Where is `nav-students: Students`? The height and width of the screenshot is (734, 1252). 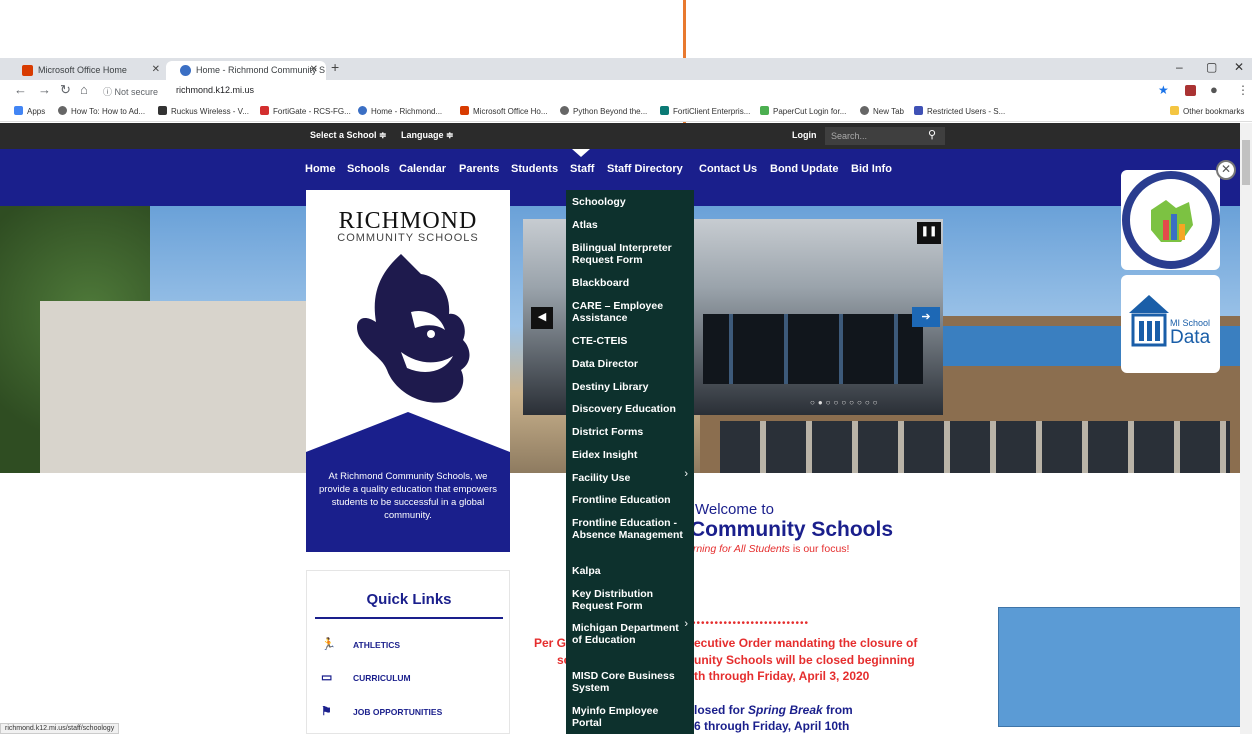 nav-students: Students is located at coordinates (534, 169).